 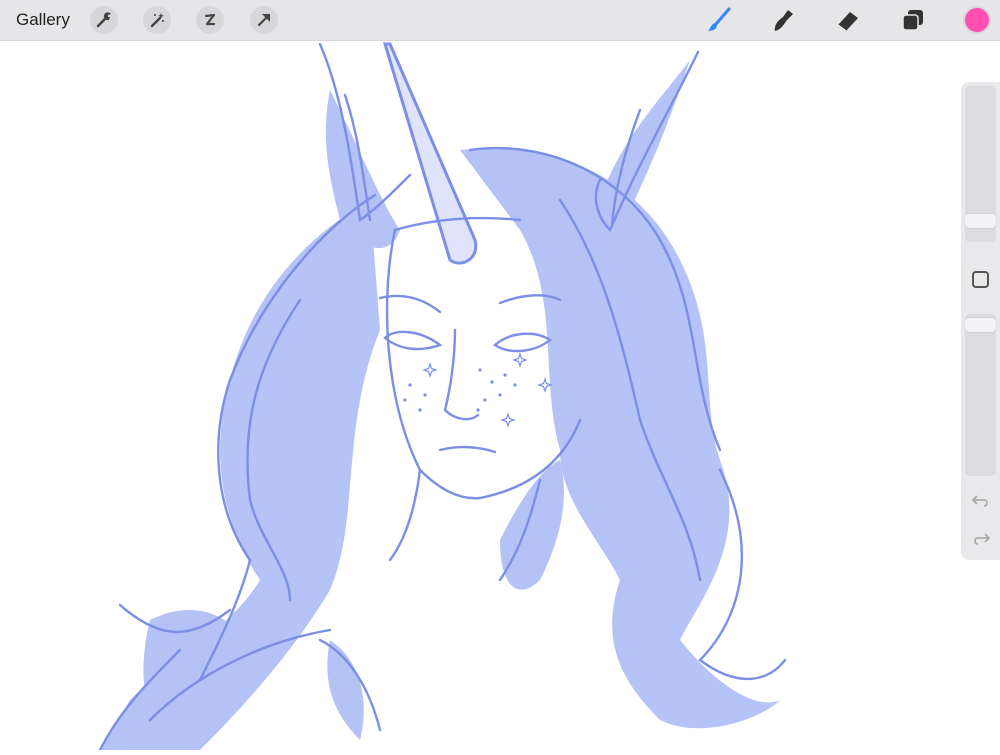 What do you see at coordinates (848, 20) in the screenshot?
I see `eraser-icon` at bounding box center [848, 20].